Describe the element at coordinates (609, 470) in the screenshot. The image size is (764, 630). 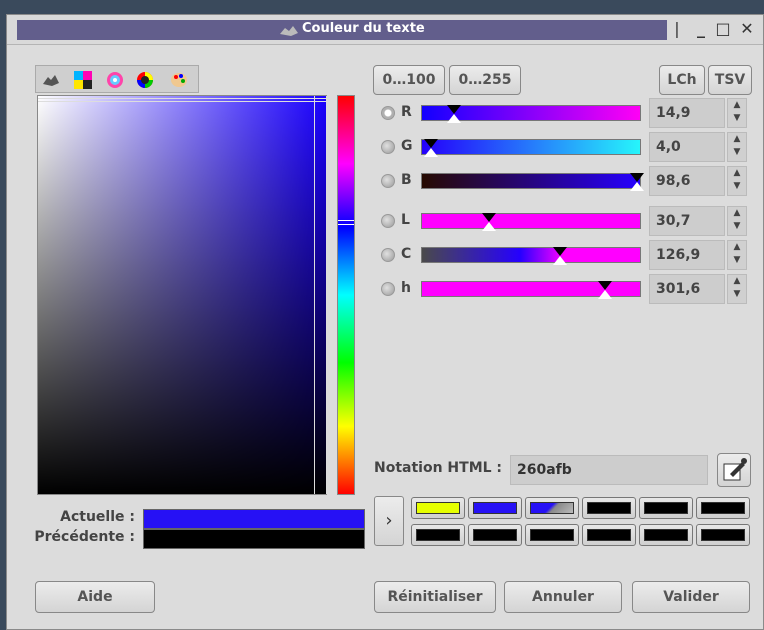
I see `html-notation-input: 260afb` at that location.